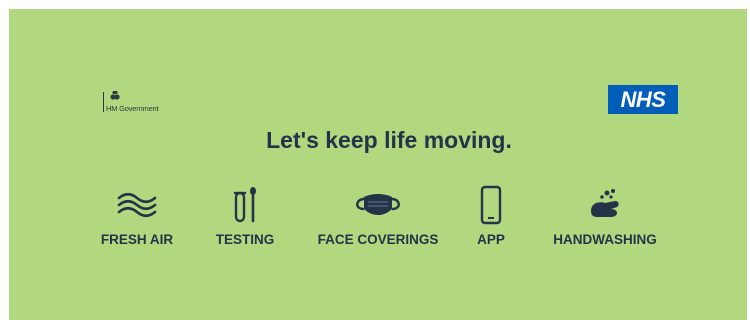  Describe the element at coordinates (605, 203) in the screenshot. I see `soapy-hands-icon` at that location.